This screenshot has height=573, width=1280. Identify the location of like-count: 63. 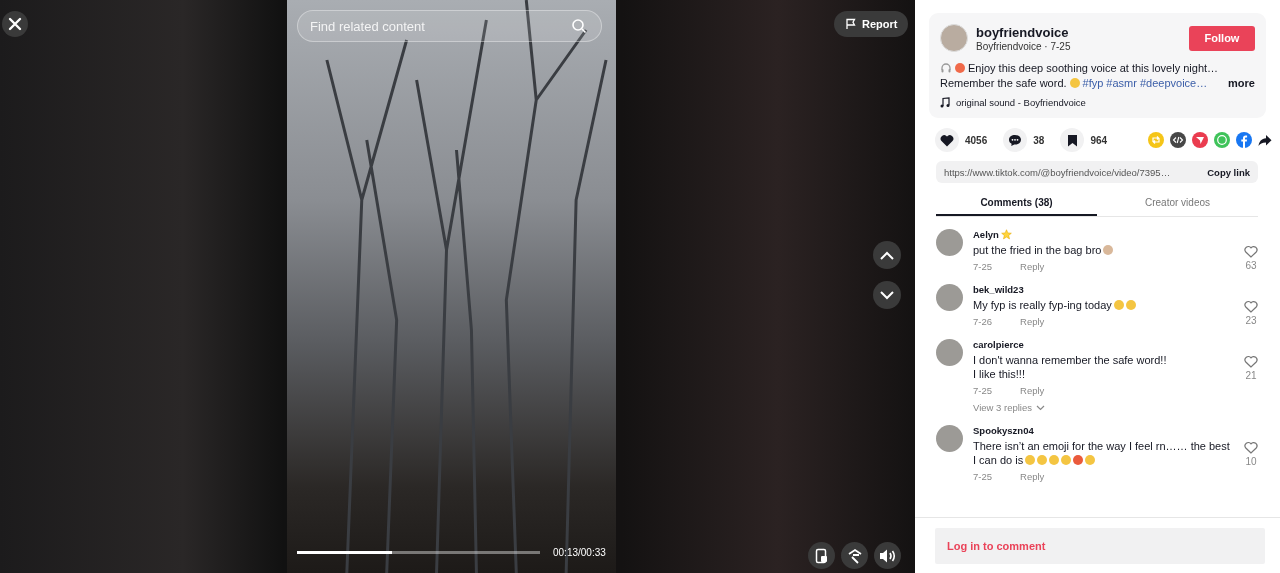
(1251, 265).